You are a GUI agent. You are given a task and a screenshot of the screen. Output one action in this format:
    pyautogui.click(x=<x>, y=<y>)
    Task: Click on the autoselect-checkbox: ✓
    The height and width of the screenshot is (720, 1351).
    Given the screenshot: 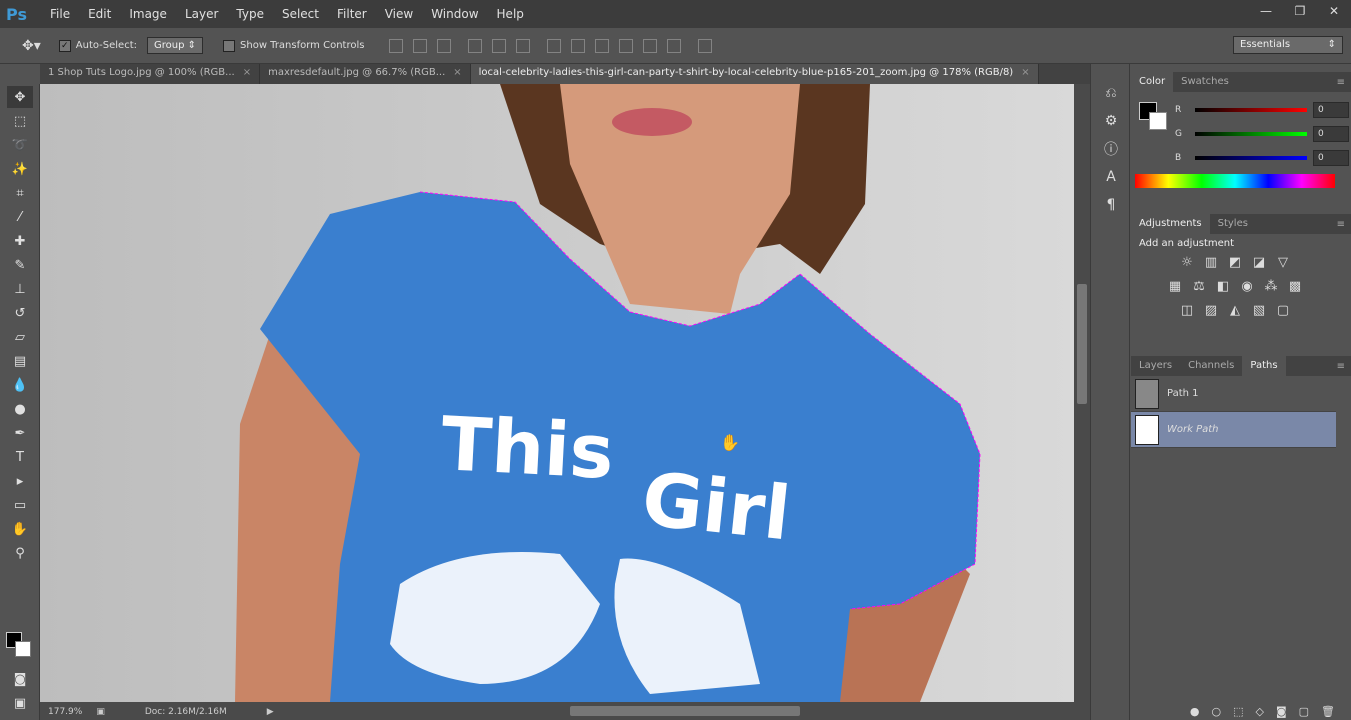 What is the action you would take?
    pyautogui.click(x=67, y=45)
    